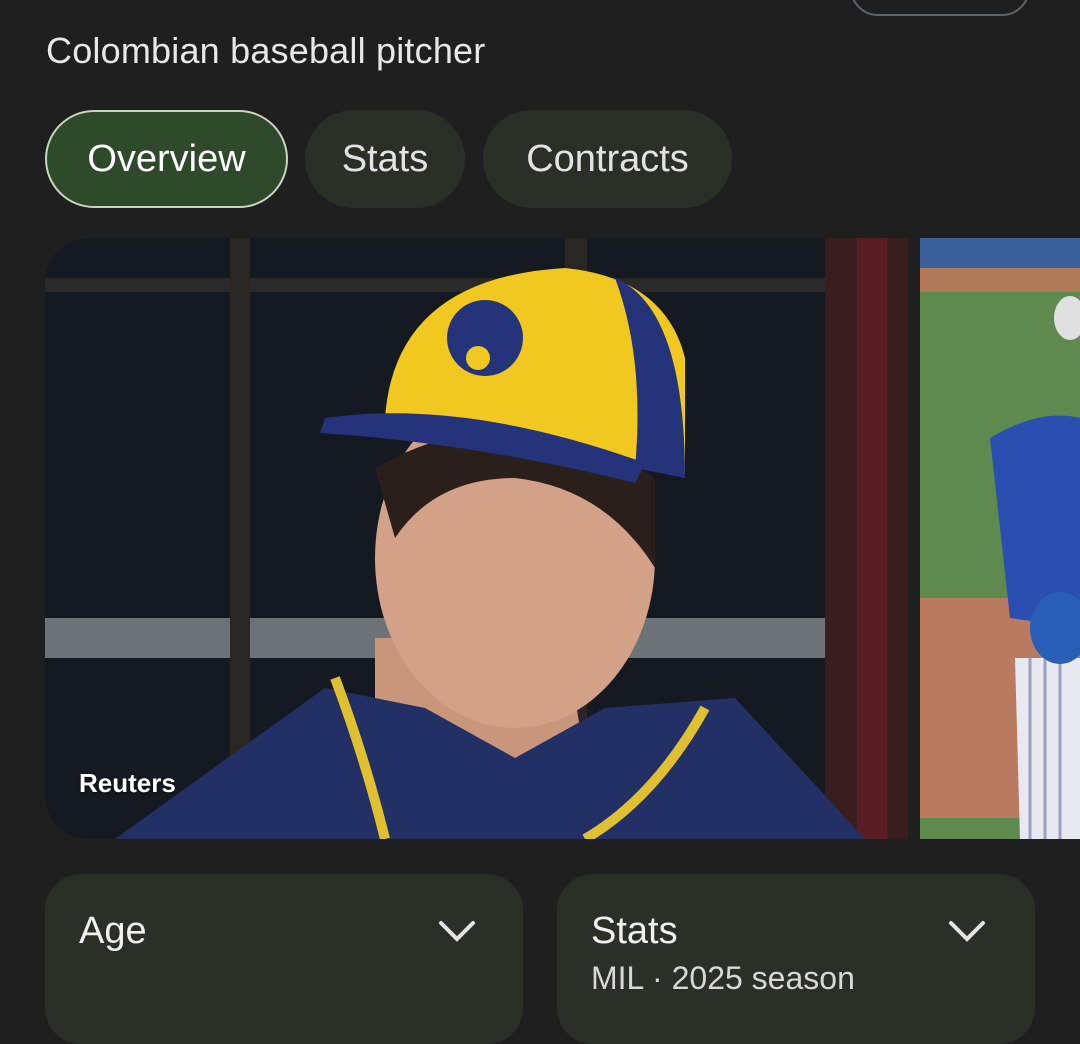  I want to click on stats-card-title: Stats, so click(634, 931).